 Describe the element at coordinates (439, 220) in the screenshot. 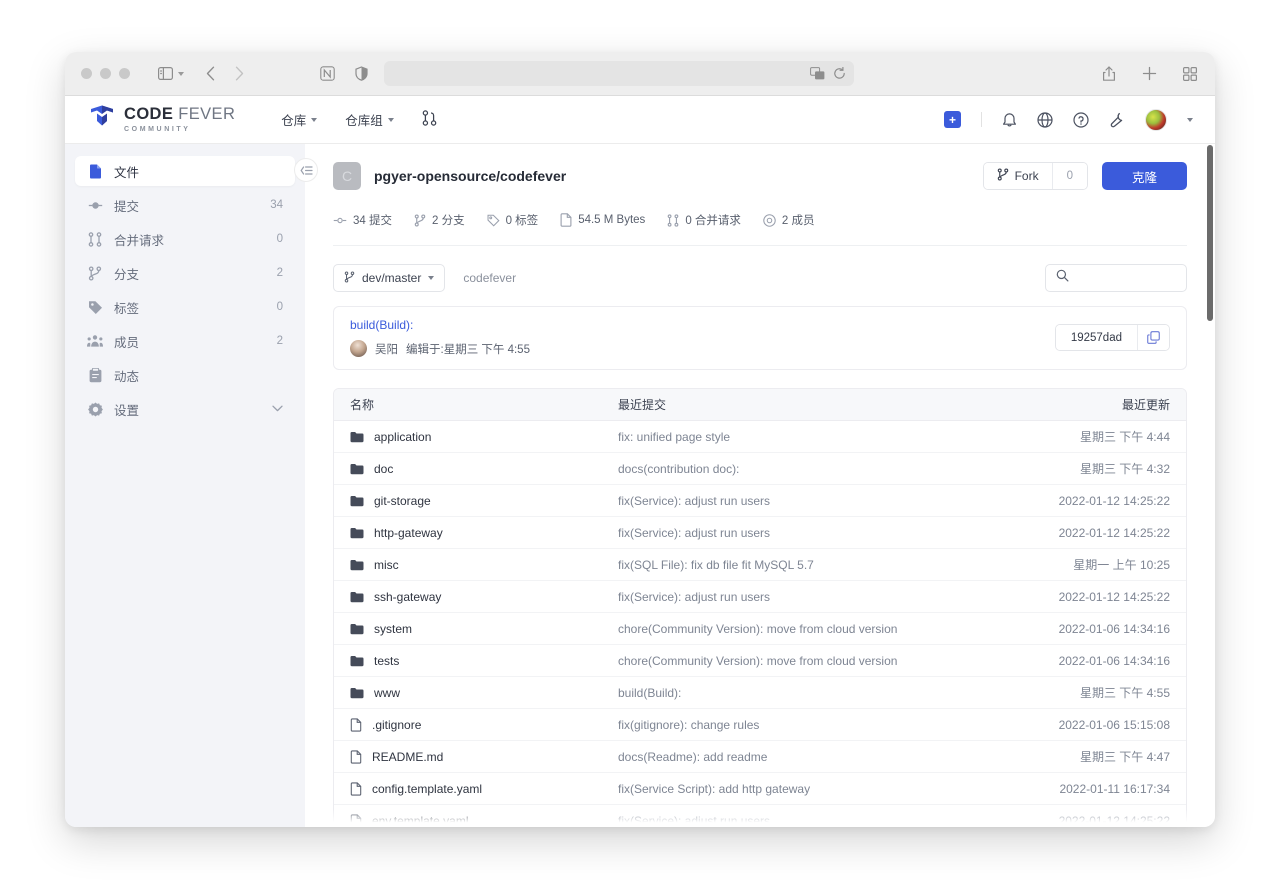

I see `stat-branches: 2 分支` at that location.